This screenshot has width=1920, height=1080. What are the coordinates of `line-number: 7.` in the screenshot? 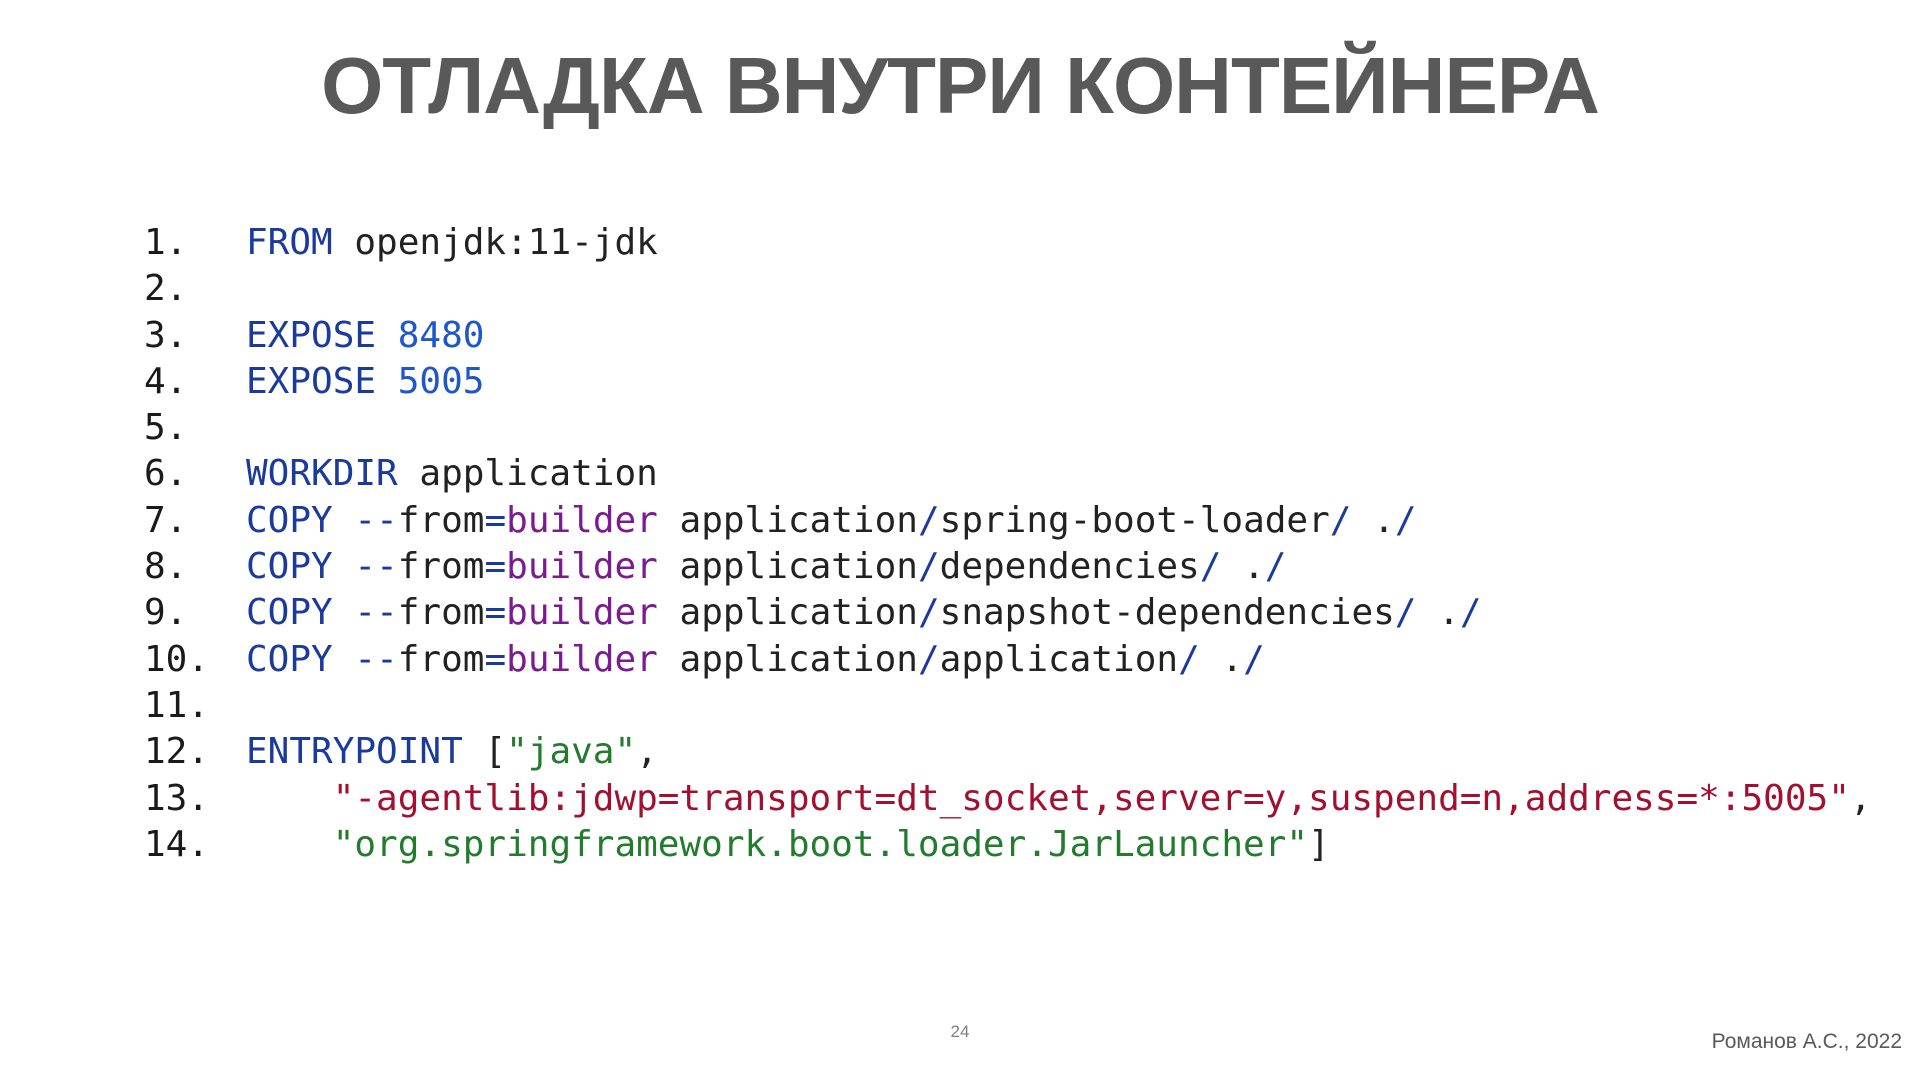 It's located at (166, 520).